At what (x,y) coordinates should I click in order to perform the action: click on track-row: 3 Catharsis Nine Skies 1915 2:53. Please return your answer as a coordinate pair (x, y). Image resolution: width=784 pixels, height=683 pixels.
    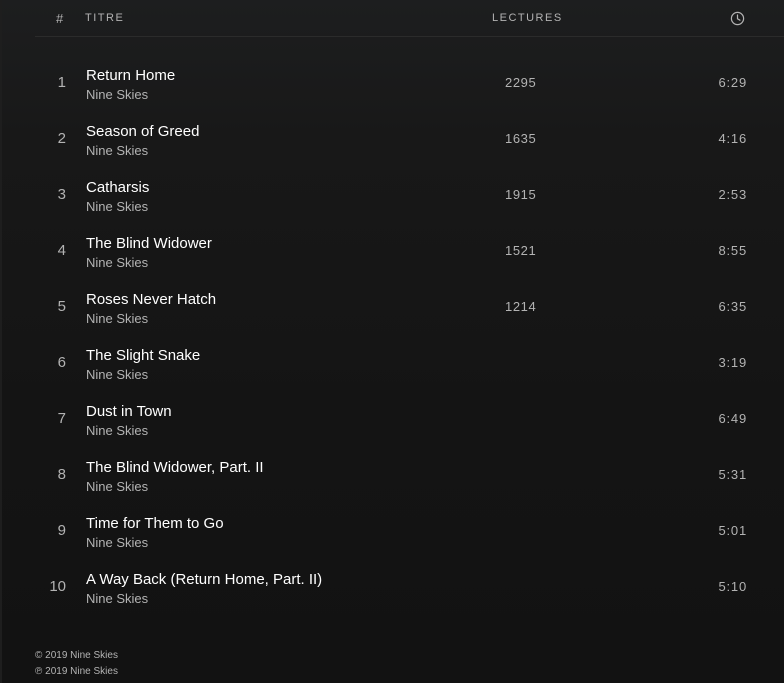
    Looking at the image, I should click on (409, 194).